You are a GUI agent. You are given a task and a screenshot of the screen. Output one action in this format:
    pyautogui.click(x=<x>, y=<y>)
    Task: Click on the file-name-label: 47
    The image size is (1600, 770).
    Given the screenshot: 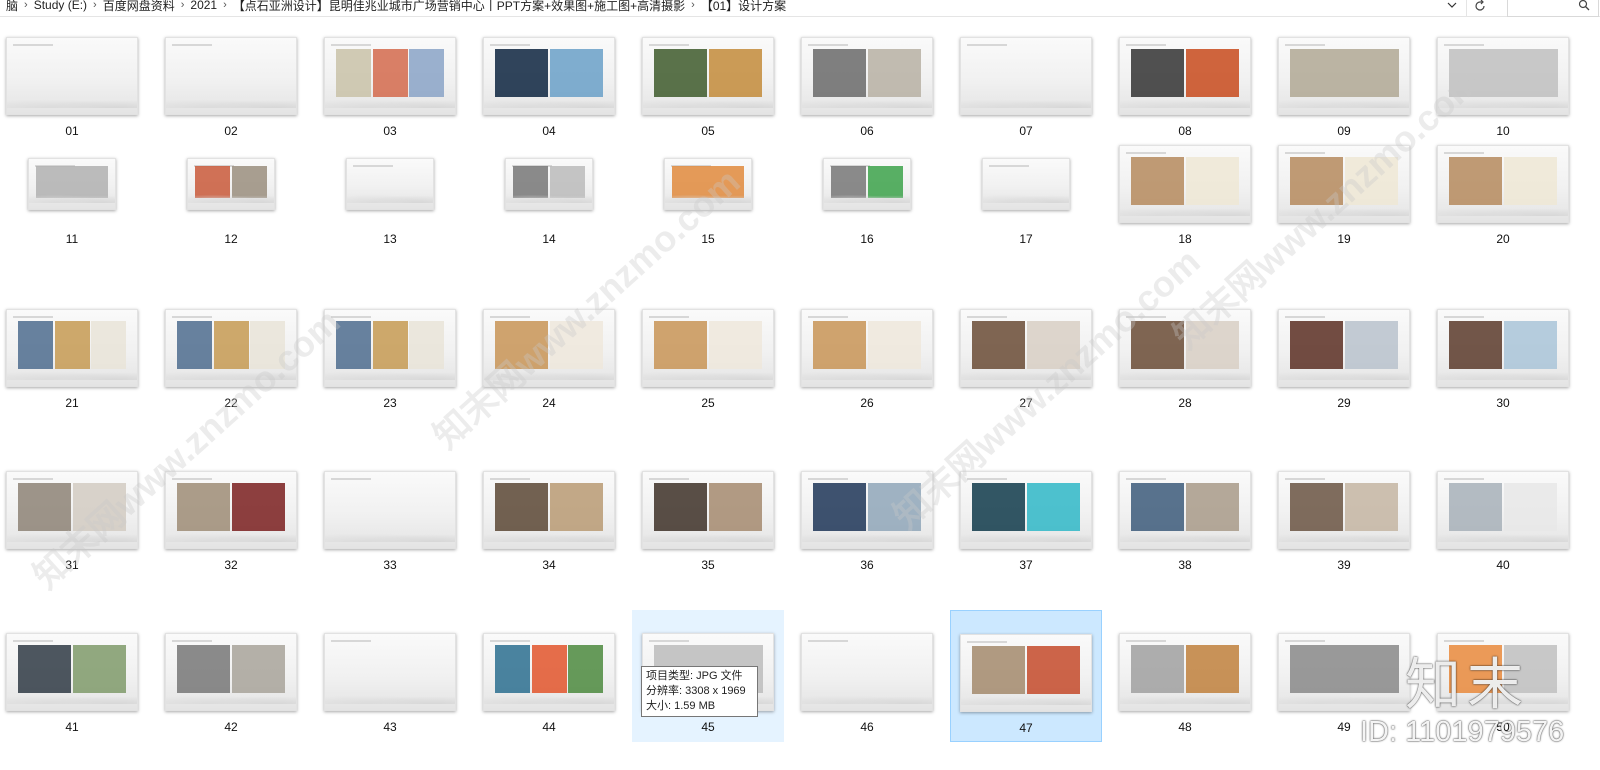 What is the action you would take?
    pyautogui.click(x=1026, y=728)
    